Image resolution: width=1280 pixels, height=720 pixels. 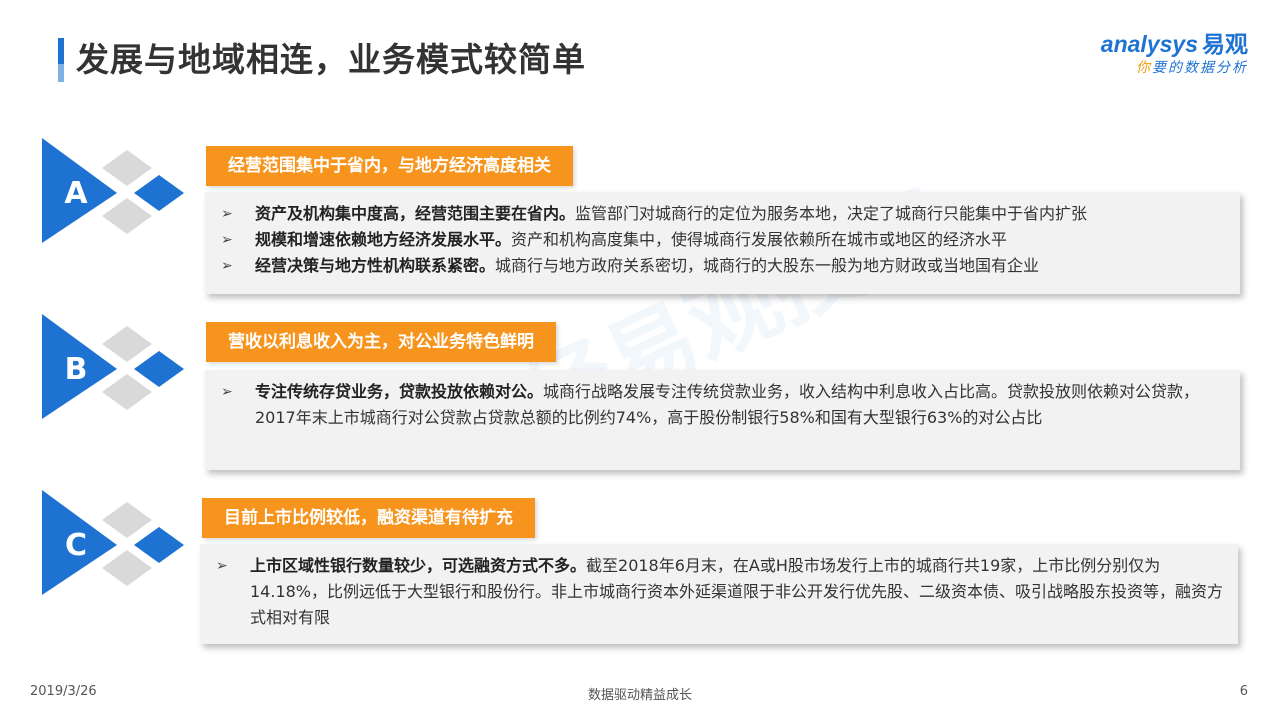 I want to click on section-b-tag: 营收以利息收入为主，对公业务特色鲜明, so click(x=381, y=342).